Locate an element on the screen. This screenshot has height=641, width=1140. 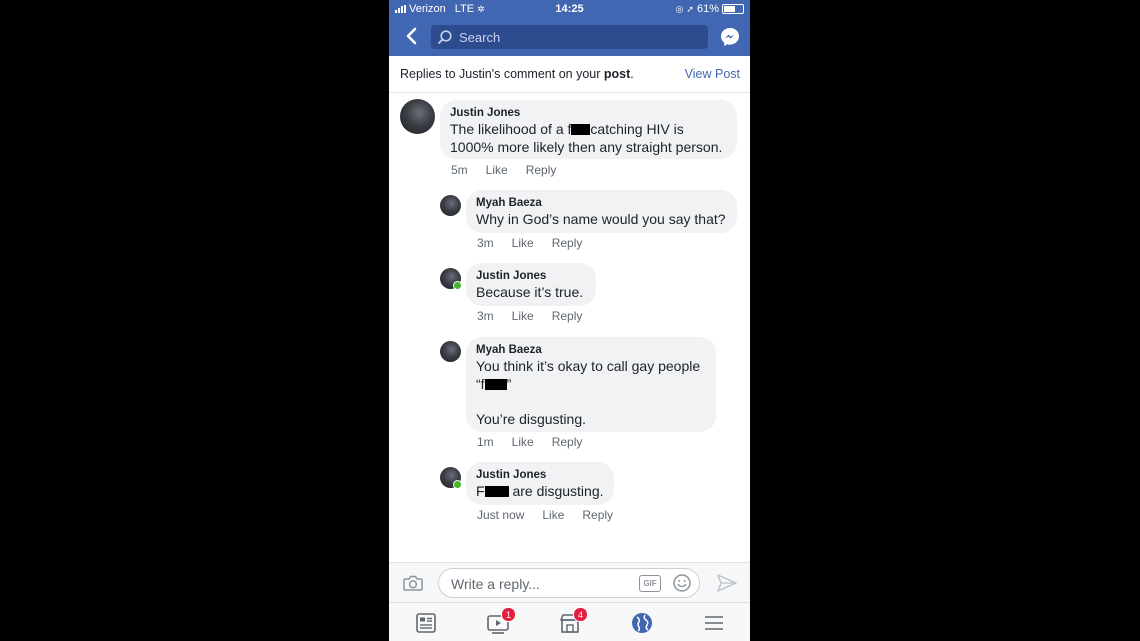
like-button-4: Like is located at coordinates (523, 442).